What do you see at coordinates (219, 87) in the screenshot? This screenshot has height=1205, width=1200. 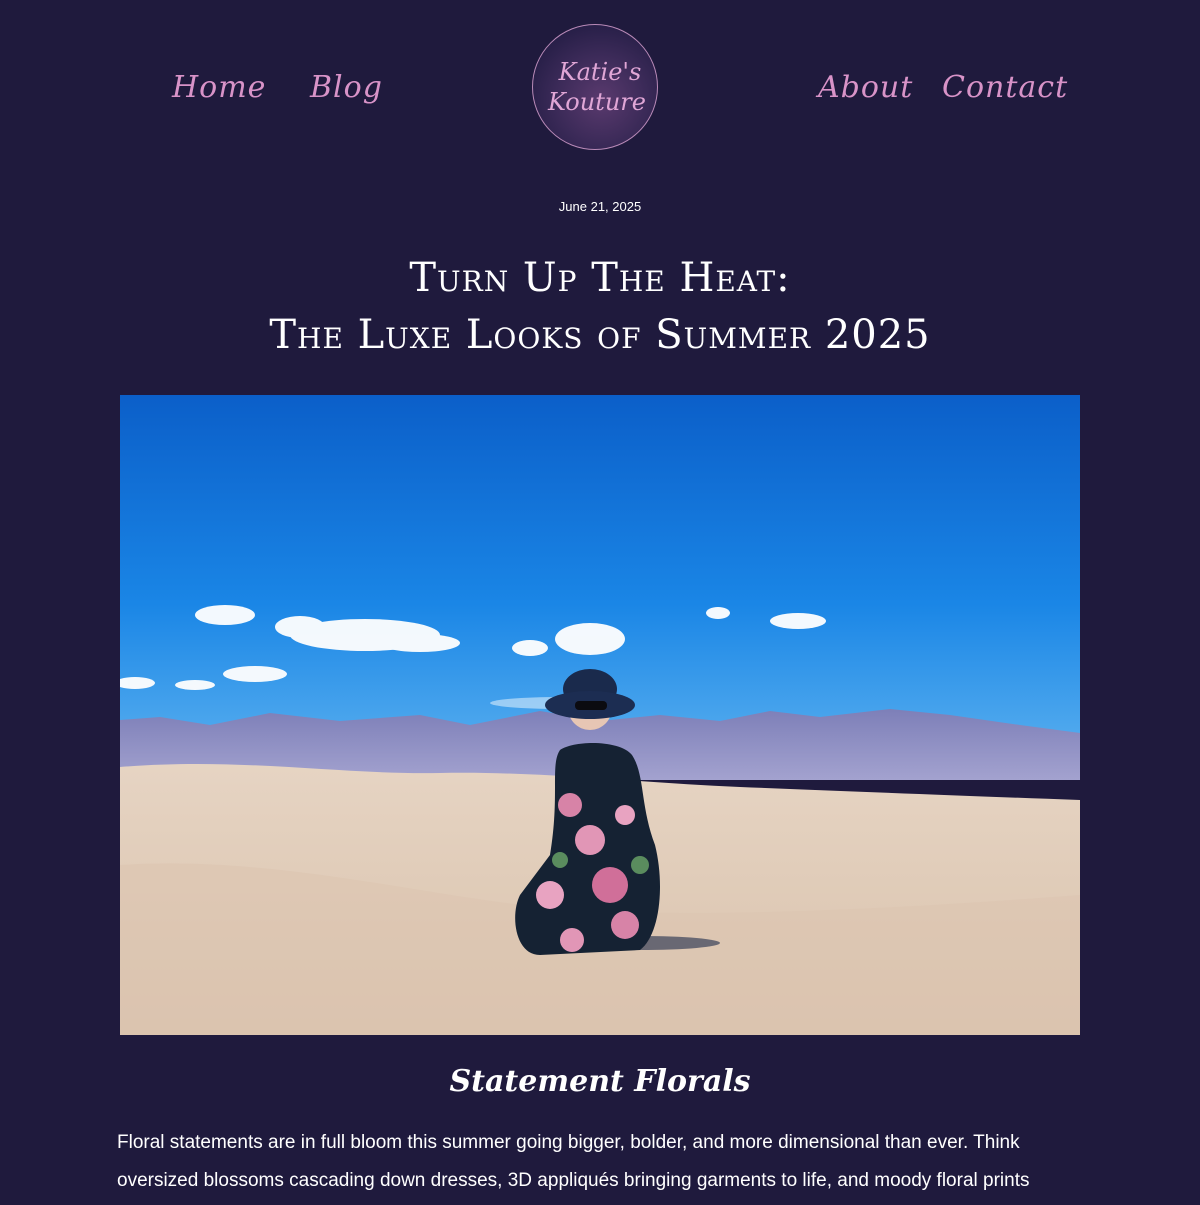 I see `nav-link-home: Home` at bounding box center [219, 87].